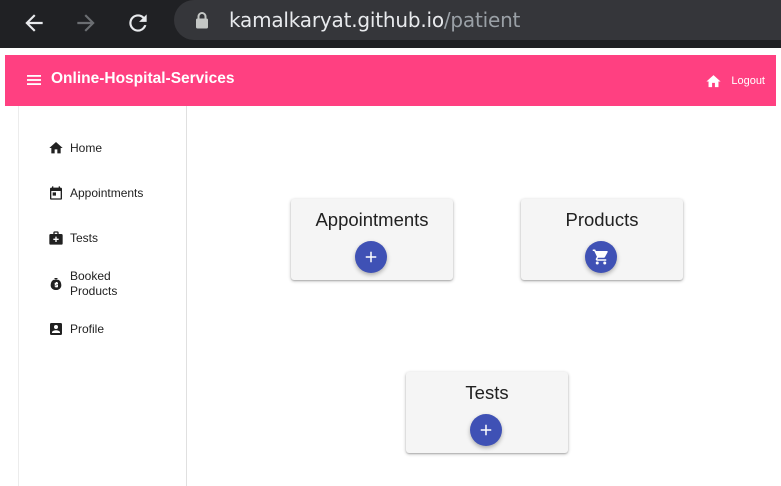 The height and width of the screenshot is (486, 781). What do you see at coordinates (34, 80) in the screenshot?
I see `menu-icon` at bounding box center [34, 80].